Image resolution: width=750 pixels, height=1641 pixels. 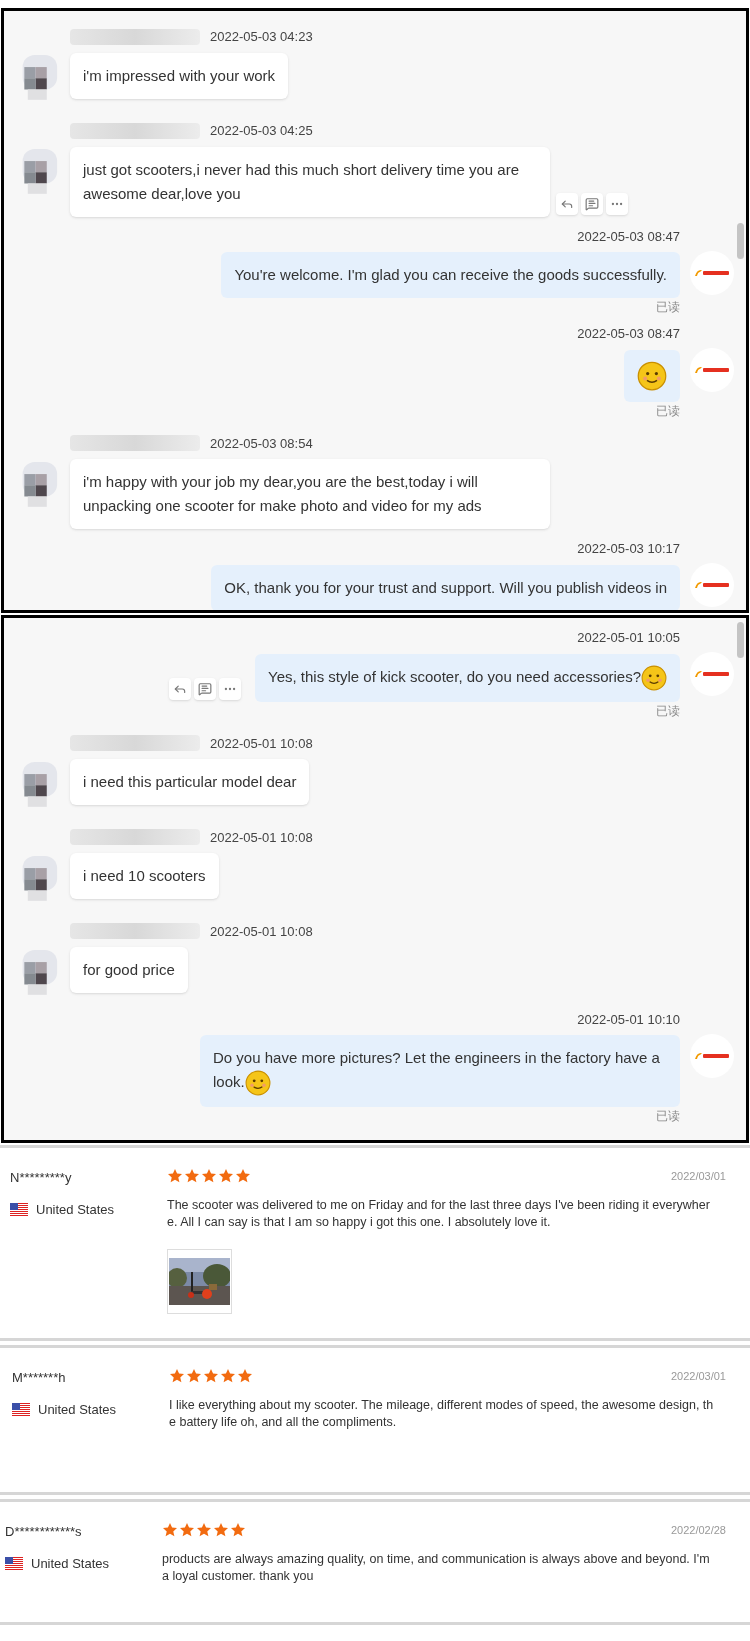 I want to click on review-text: The scooter was delivered to me on Friday and for the last three days I've been riding it everywhere. All I can say is that I am so happy i got this one. I absolutely love it., so click(x=439, y=1213).